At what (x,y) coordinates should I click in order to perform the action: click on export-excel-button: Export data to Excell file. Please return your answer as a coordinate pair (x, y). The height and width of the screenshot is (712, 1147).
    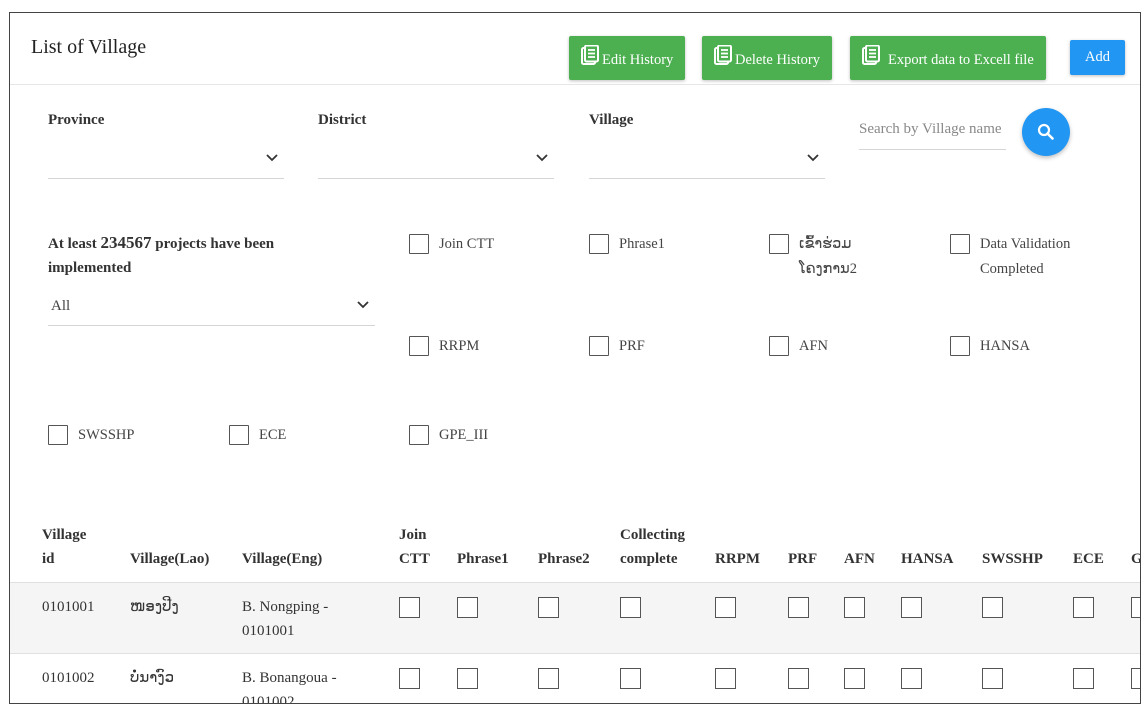
    Looking at the image, I should click on (948, 58).